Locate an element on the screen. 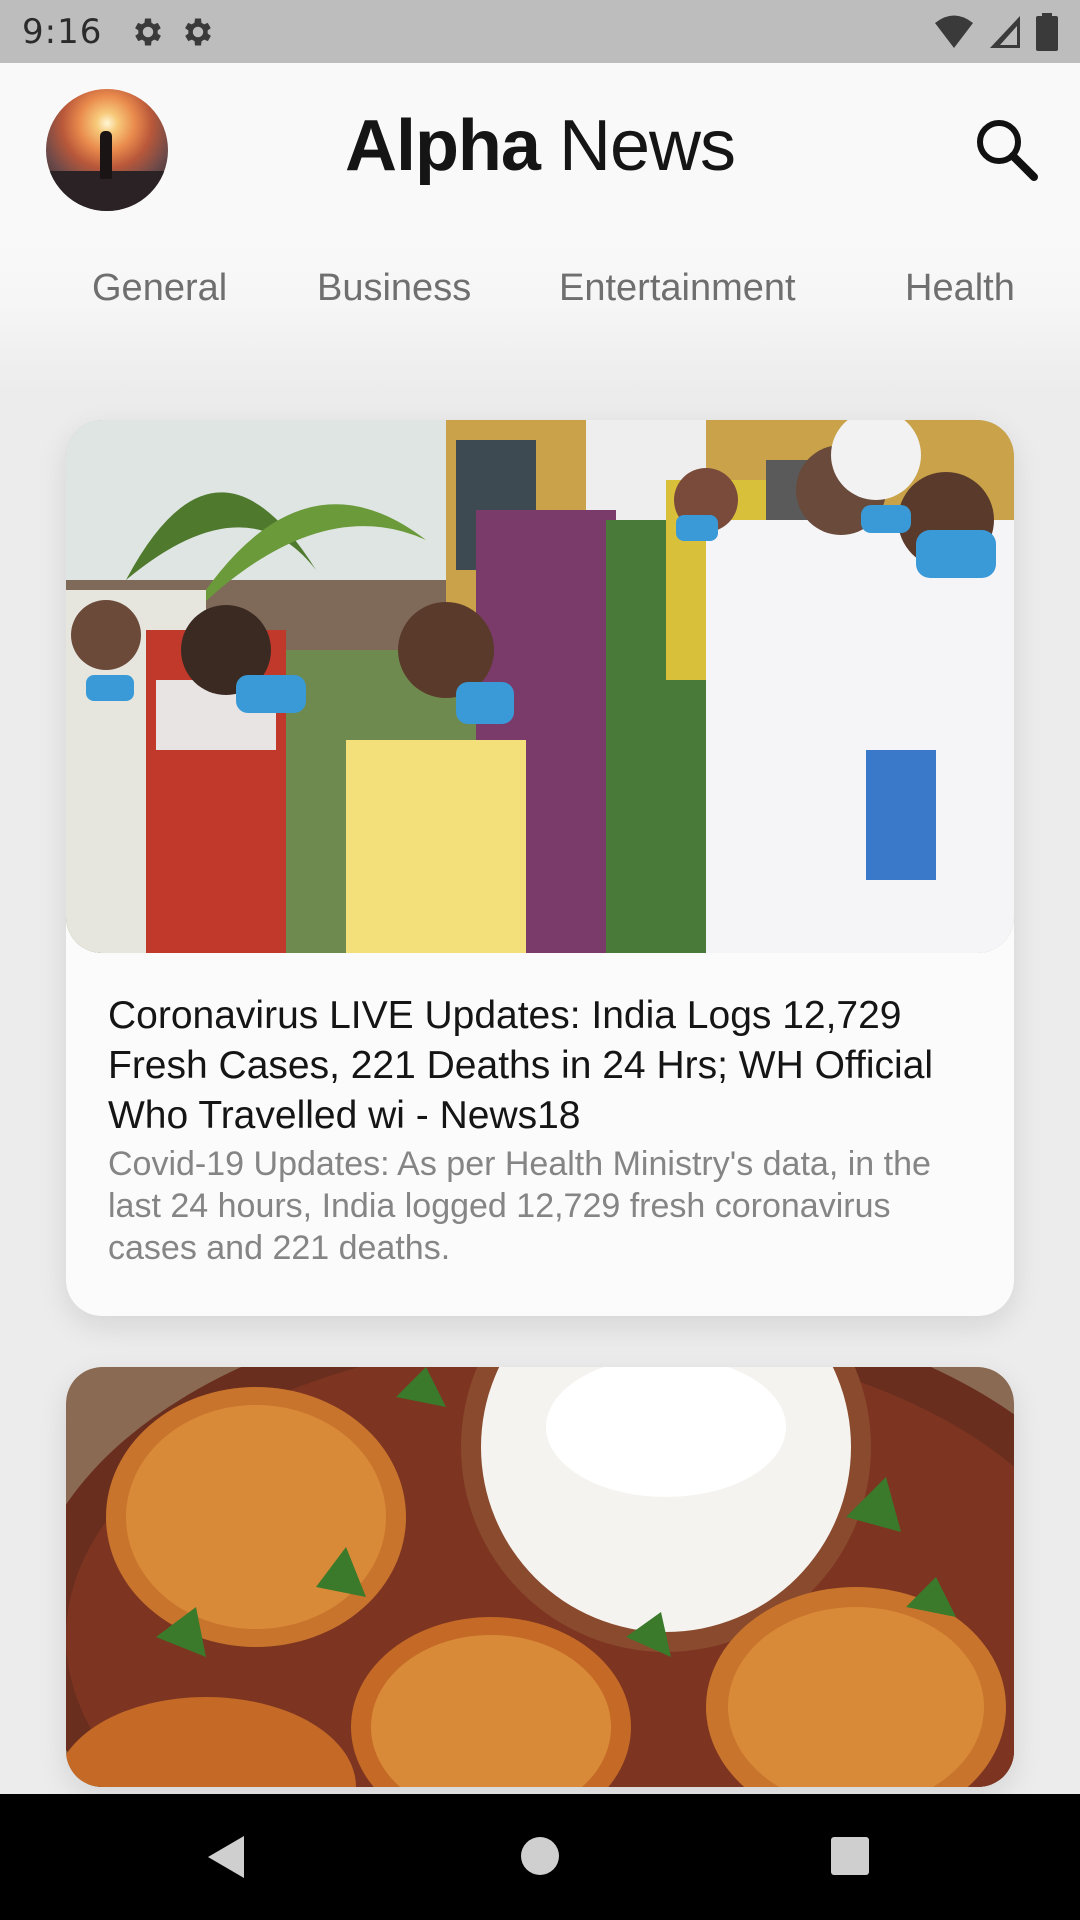 Image resolution: width=1080 pixels, height=1920 pixels. wifi-icon is located at coordinates (954, 31).